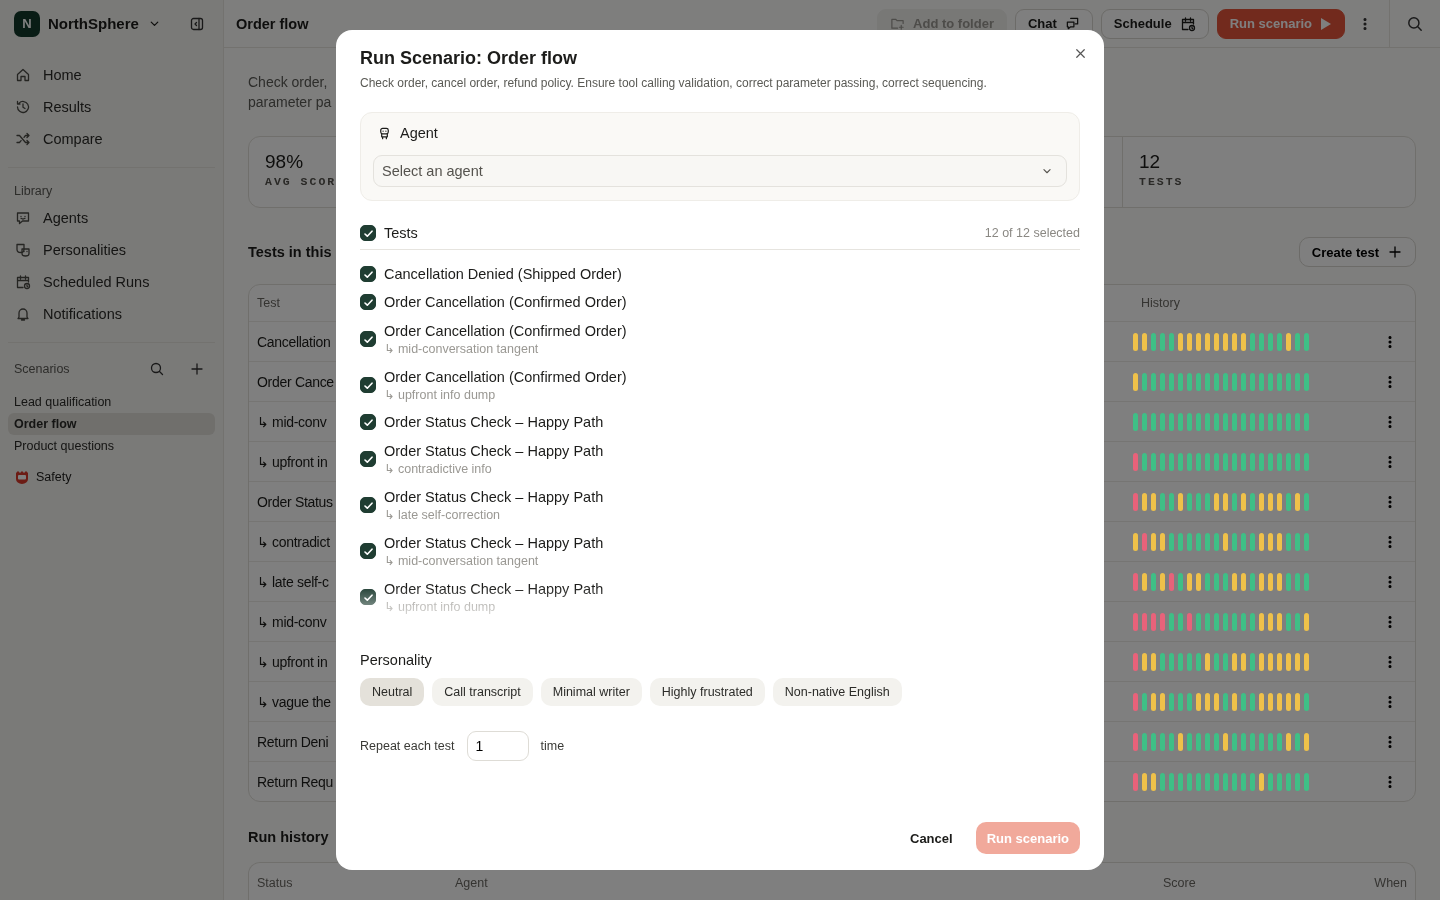 The height and width of the screenshot is (900, 1440). What do you see at coordinates (285, 162) in the screenshot?
I see `stat-value: 98%` at bounding box center [285, 162].